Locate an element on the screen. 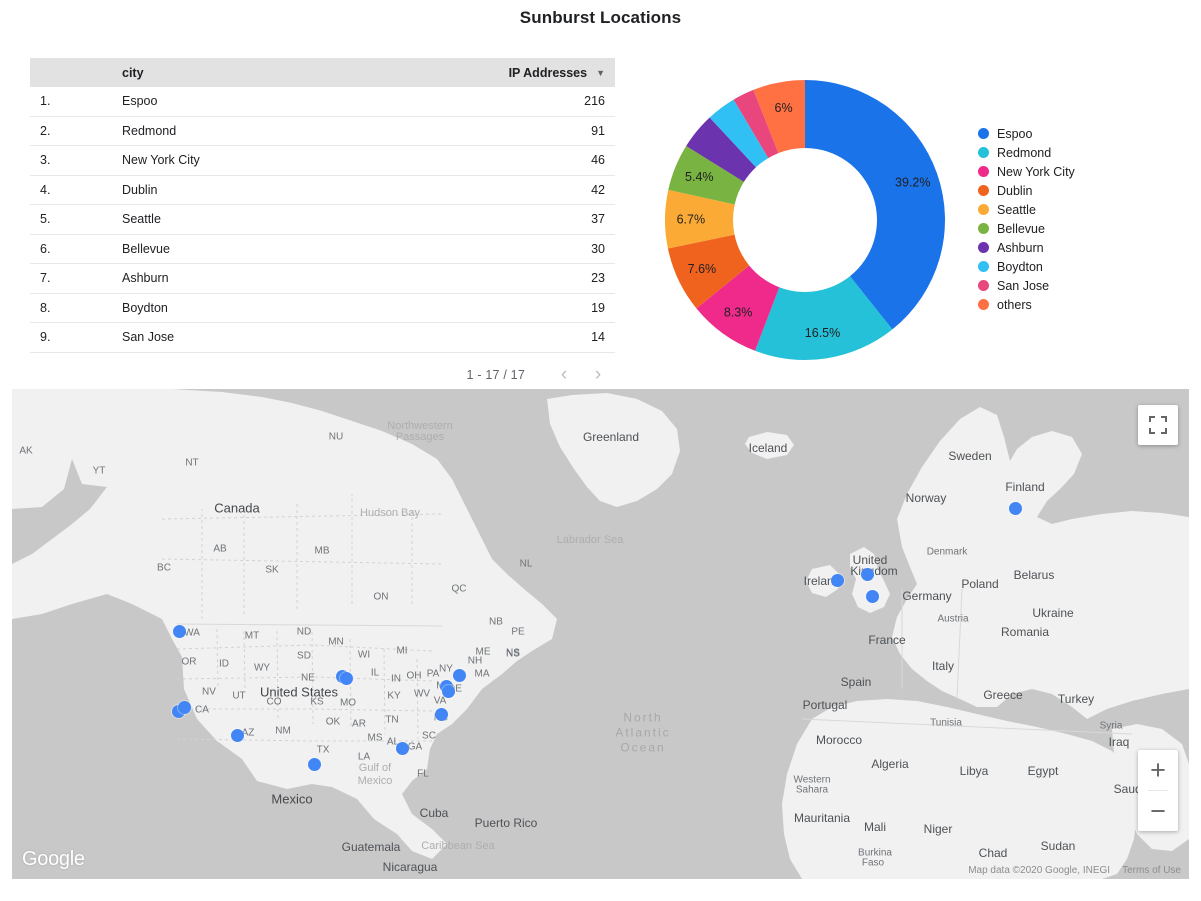  table-row: 2. Redmond 91 is located at coordinates (322, 131).